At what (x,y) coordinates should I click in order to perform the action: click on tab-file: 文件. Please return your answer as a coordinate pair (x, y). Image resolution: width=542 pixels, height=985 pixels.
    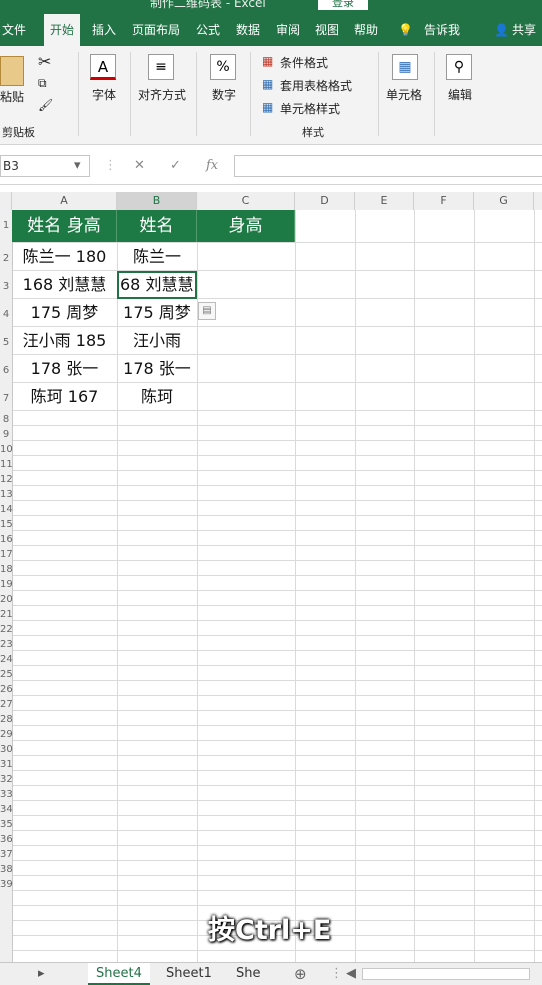
    Looking at the image, I should click on (14, 30).